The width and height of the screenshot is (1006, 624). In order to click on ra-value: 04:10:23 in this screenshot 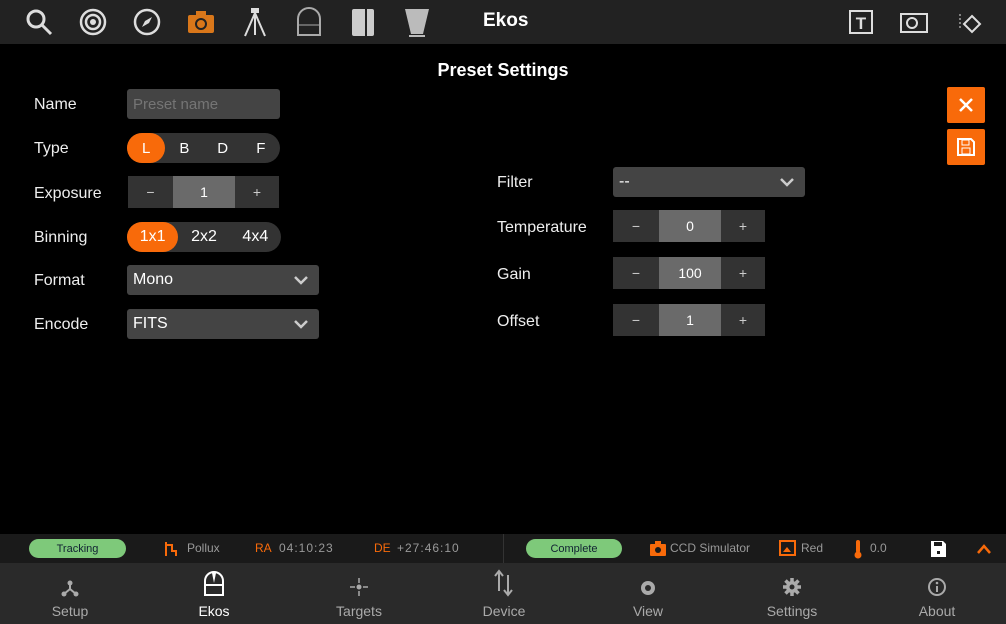, I will do `click(306, 548)`.